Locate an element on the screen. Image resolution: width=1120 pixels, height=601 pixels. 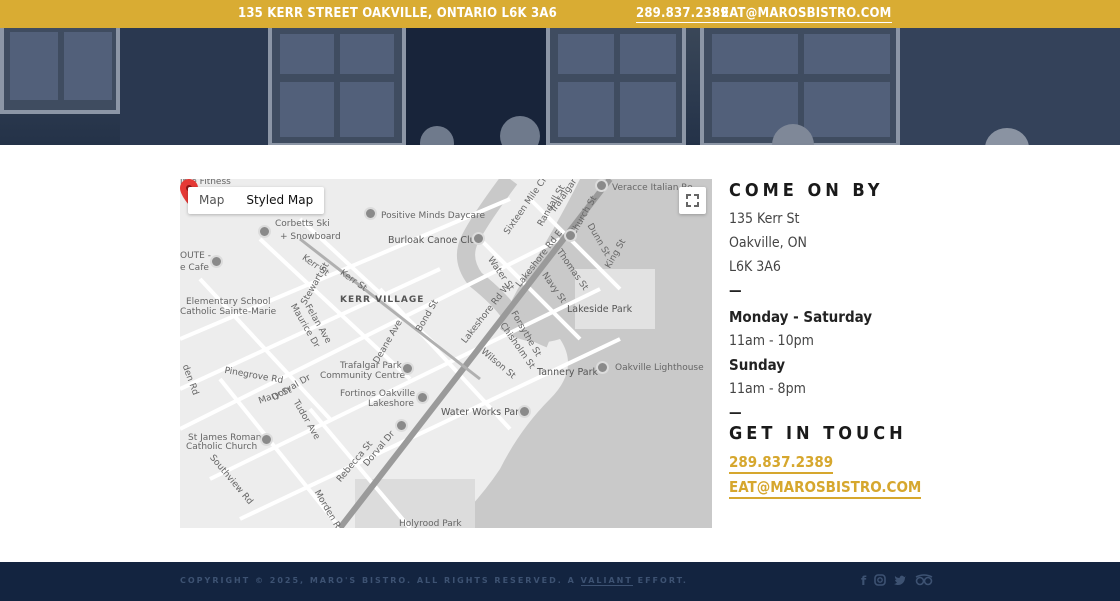
map-label: Fortinos Oakville is located at coordinates (378, 394).